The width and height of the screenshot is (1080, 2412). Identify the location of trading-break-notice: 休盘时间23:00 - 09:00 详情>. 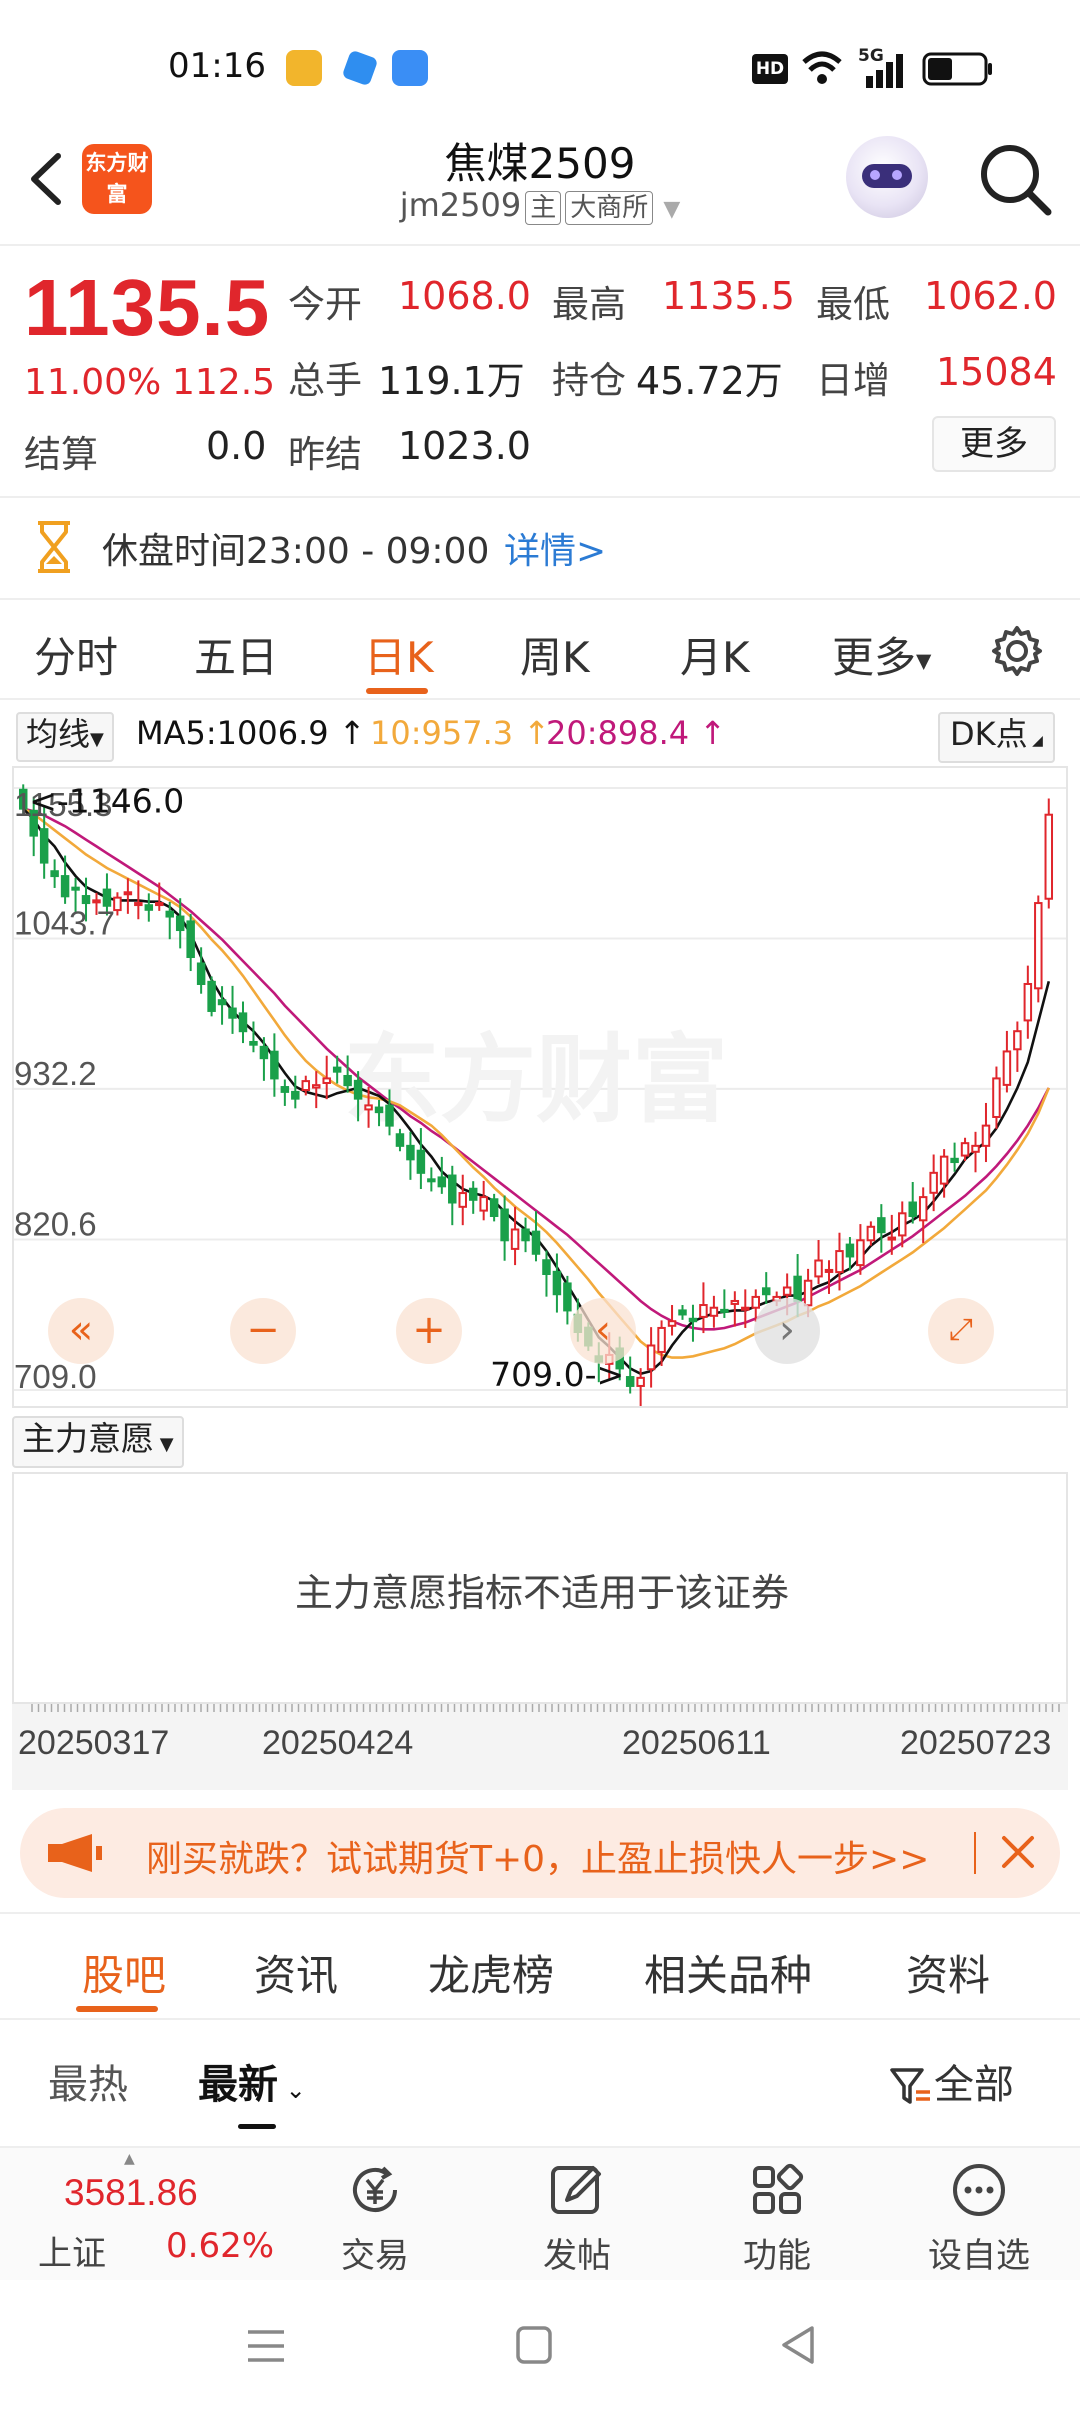
(540, 549).